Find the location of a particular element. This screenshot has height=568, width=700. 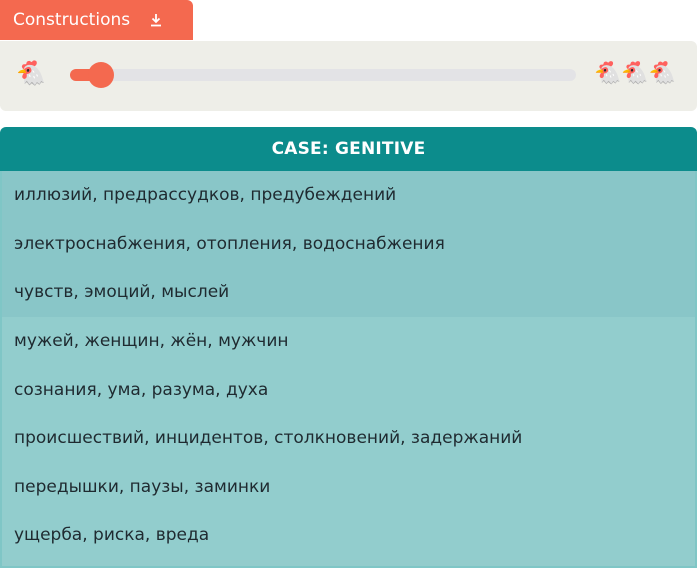

slider-thumb is located at coordinates (101, 75).